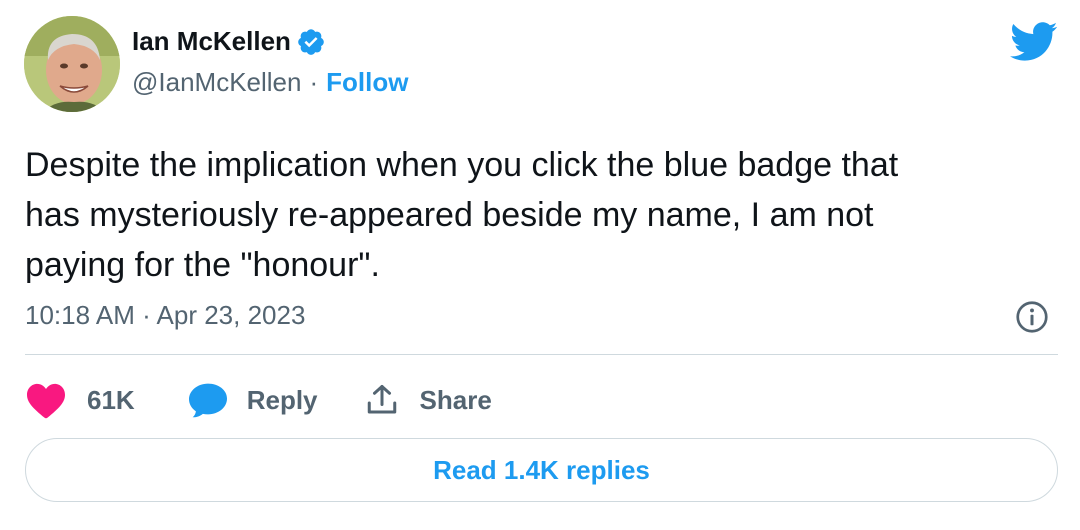 This screenshot has width=1080, height=530. Describe the element at coordinates (282, 399) in the screenshot. I see `reply-label: Reply` at that location.